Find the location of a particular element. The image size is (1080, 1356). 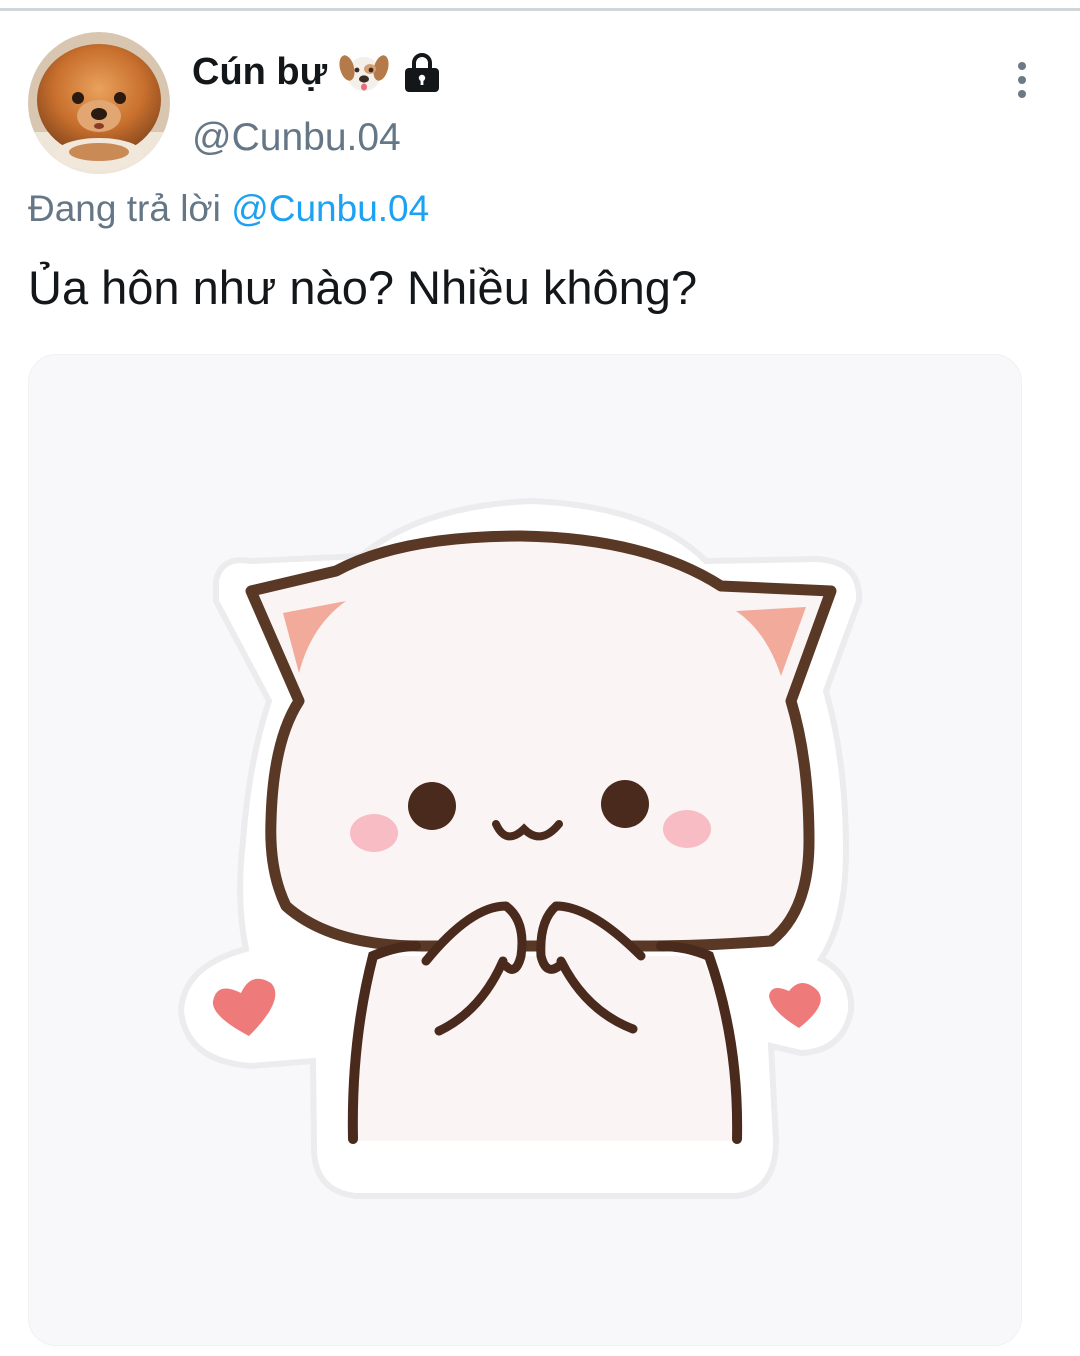

reply-mention-link: @Cunbu.04 is located at coordinates (330, 208).